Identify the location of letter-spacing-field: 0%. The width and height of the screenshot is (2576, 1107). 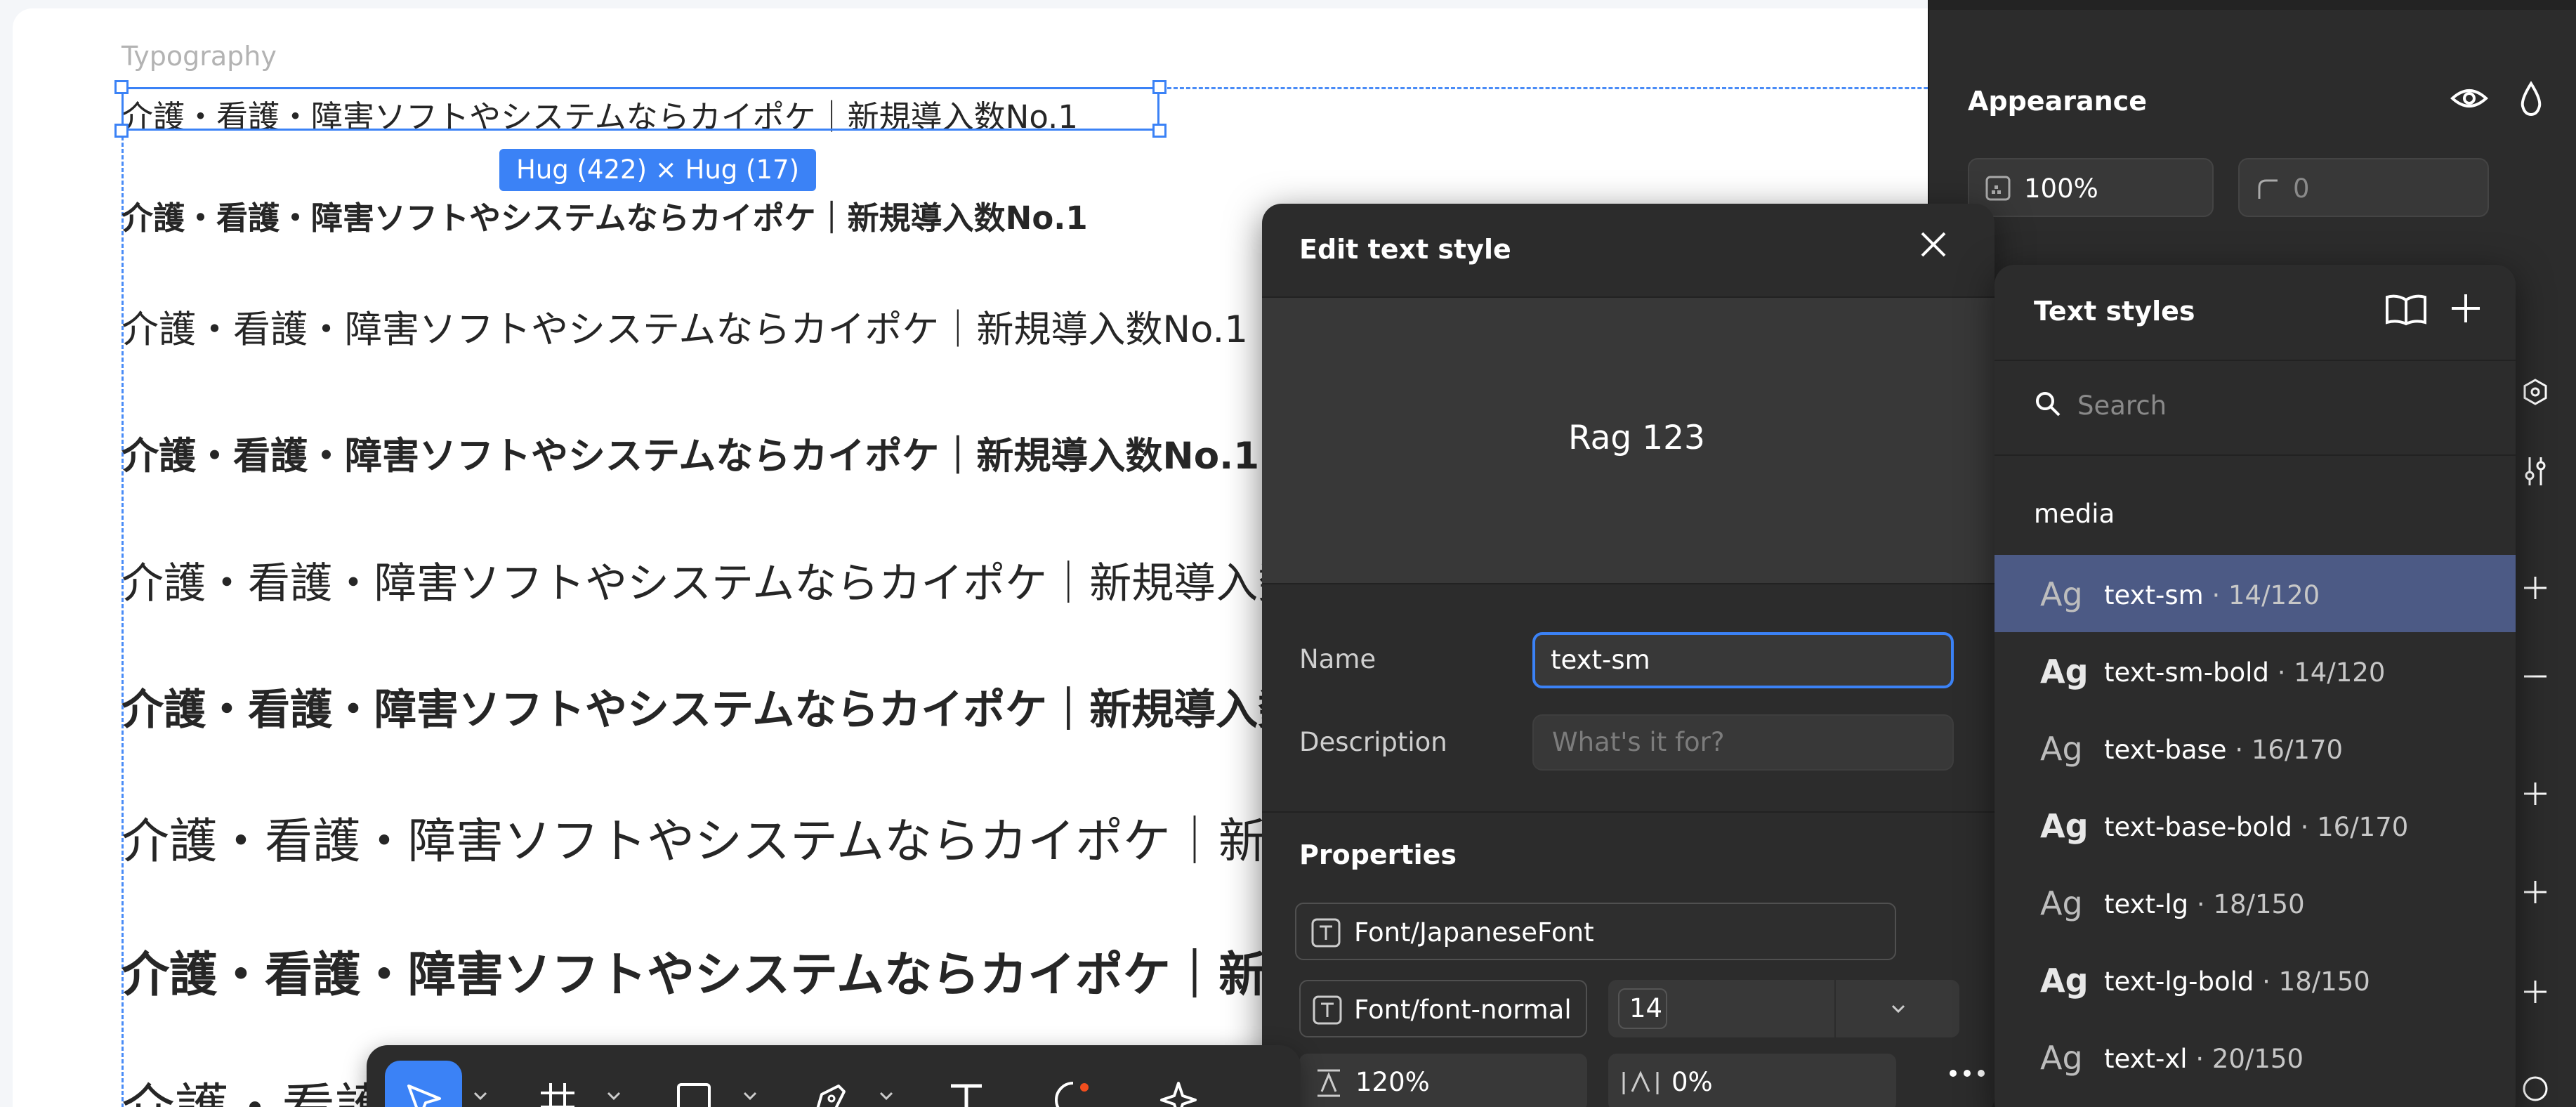
(1752, 1080).